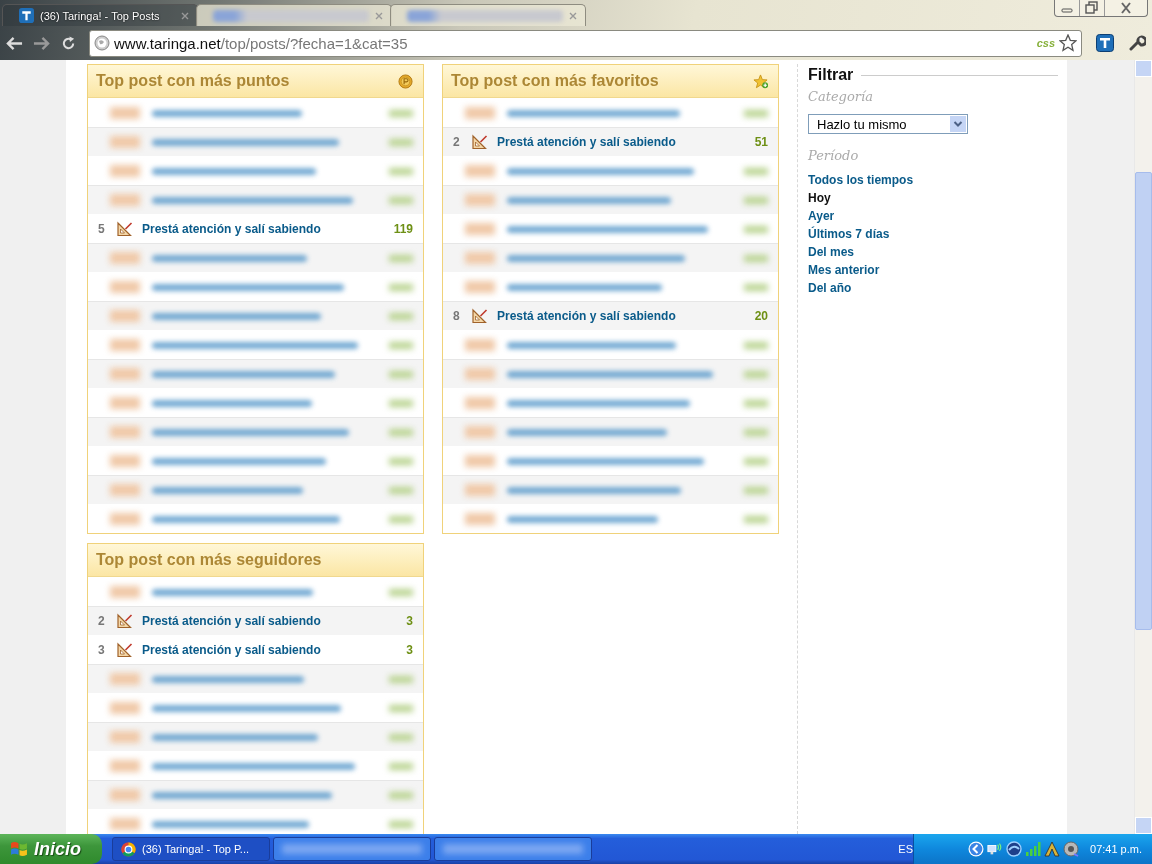 The image size is (1152, 864). What do you see at coordinates (761, 316) in the screenshot?
I see `points-count: 20` at bounding box center [761, 316].